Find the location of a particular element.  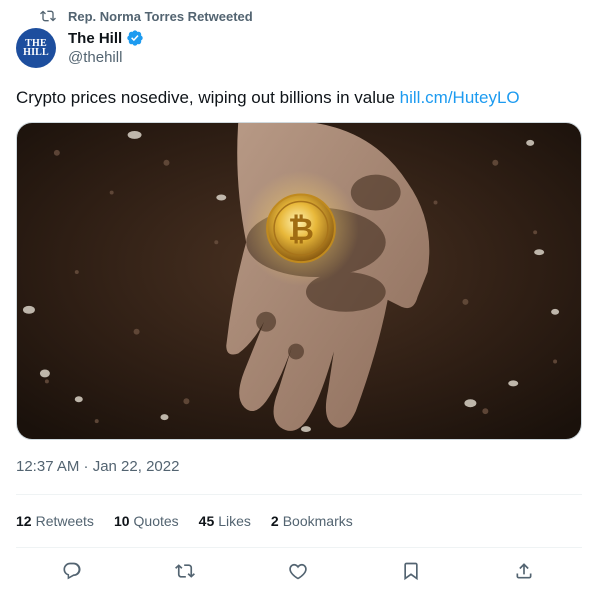

retweets-stat: 12 Retweets is located at coordinates (55, 521).